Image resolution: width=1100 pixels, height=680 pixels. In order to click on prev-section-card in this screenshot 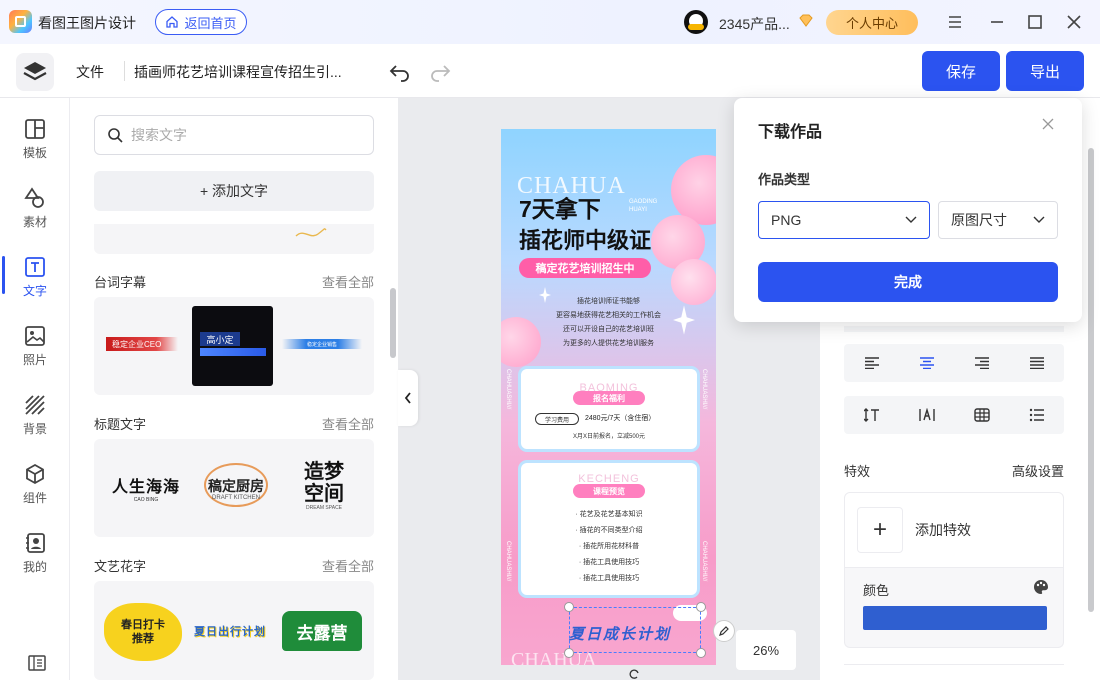, I will do `click(234, 239)`.